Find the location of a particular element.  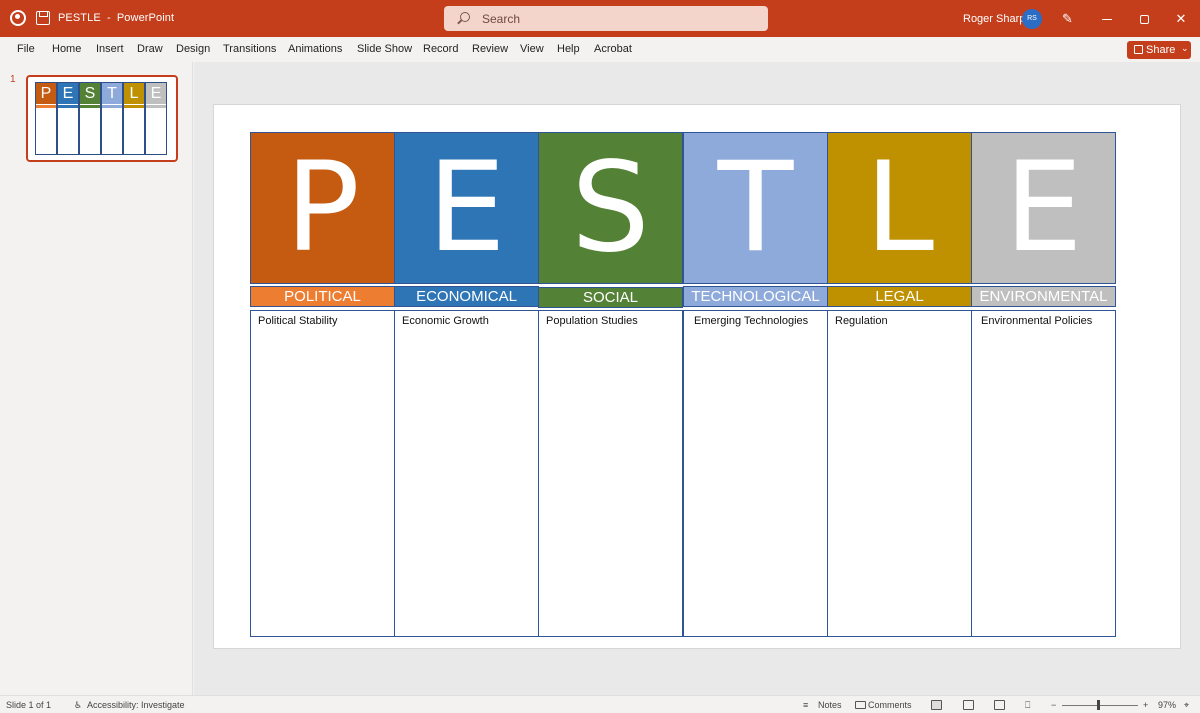

menu-transitions: Transitions is located at coordinates (249, 49).